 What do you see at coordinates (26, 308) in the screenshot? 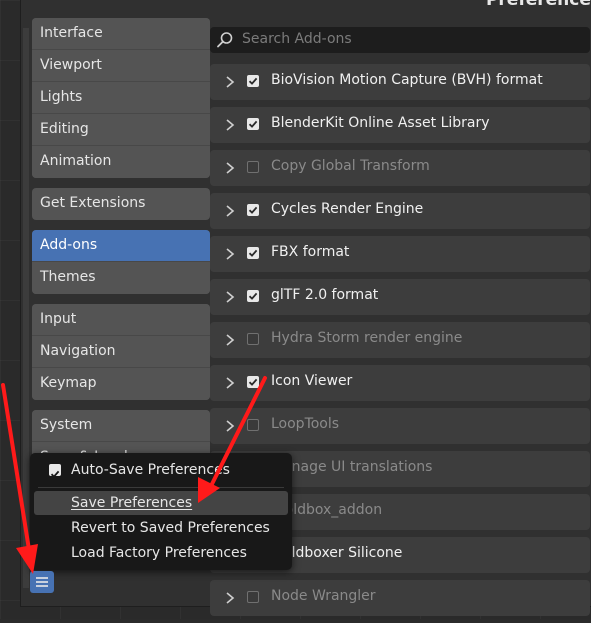
I see `sidebar-scroll-gutter` at bounding box center [26, 308].